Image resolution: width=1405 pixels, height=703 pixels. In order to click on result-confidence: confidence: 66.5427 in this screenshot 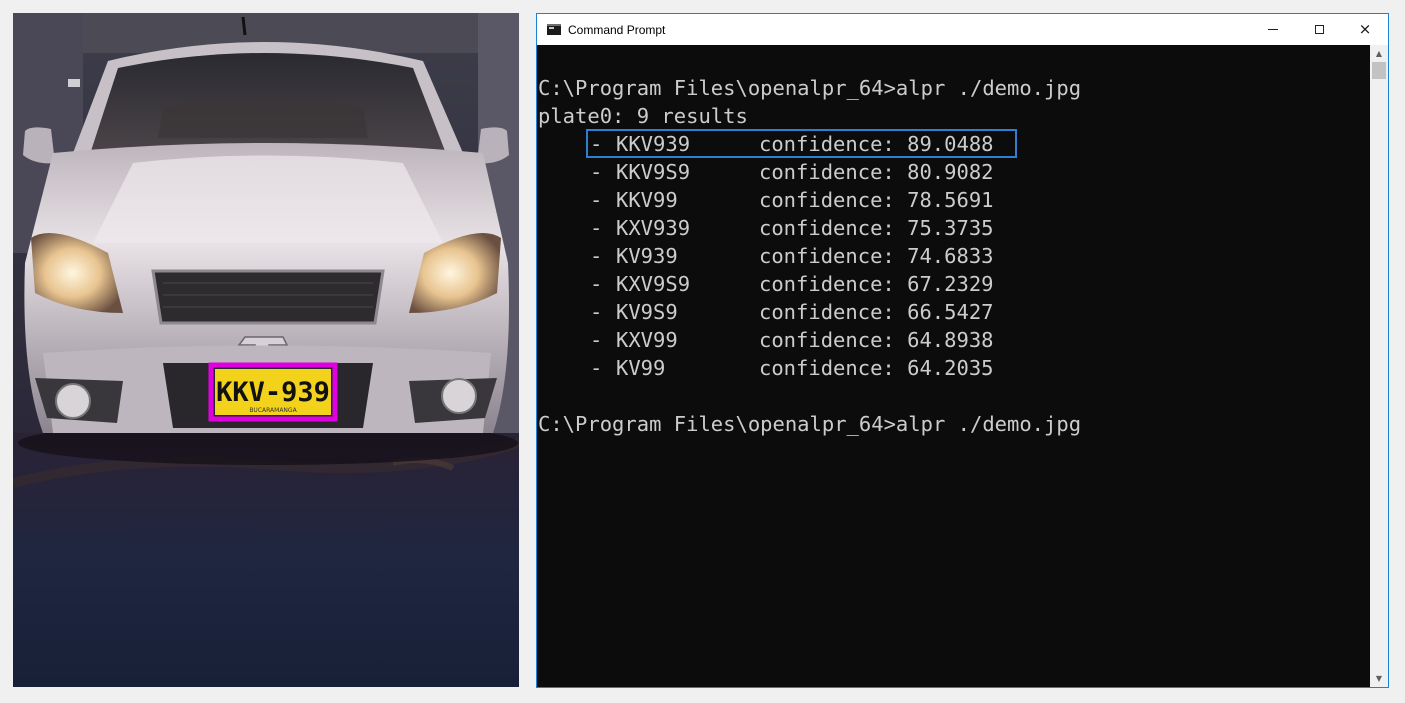, I will do `click(876, 312)`.